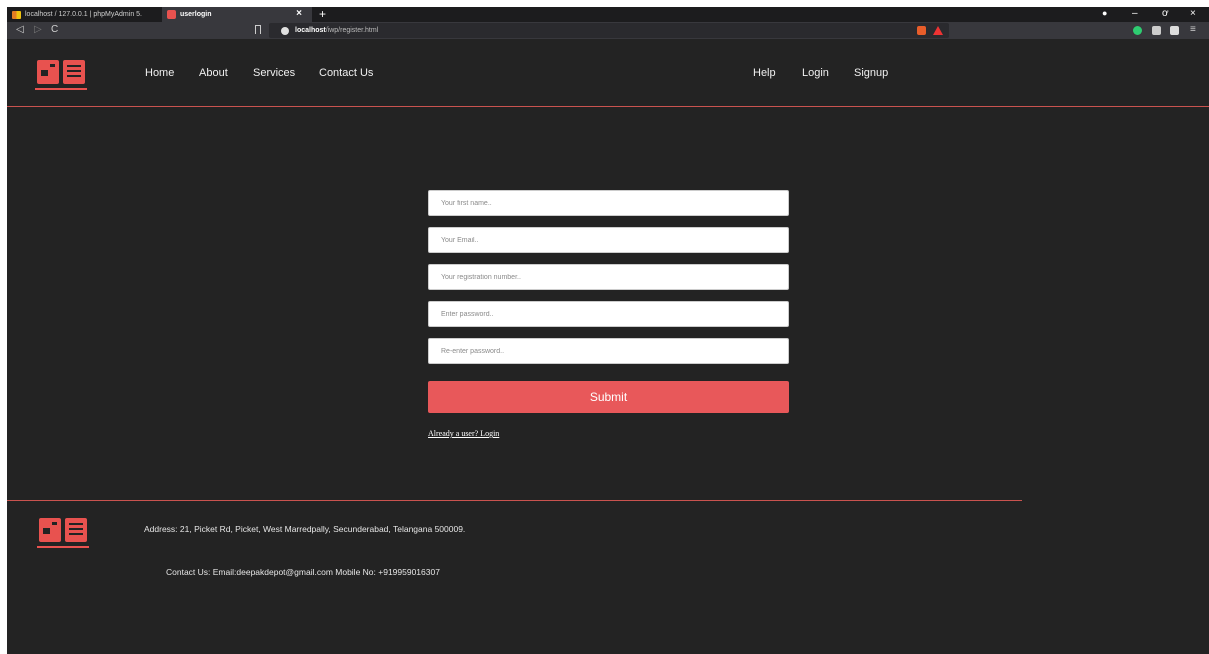 This screenshot has width=1209, height=654. Describe the element at coordinates (871, 73) in the screenshot. I see `nav-signup: Signup` at that location.